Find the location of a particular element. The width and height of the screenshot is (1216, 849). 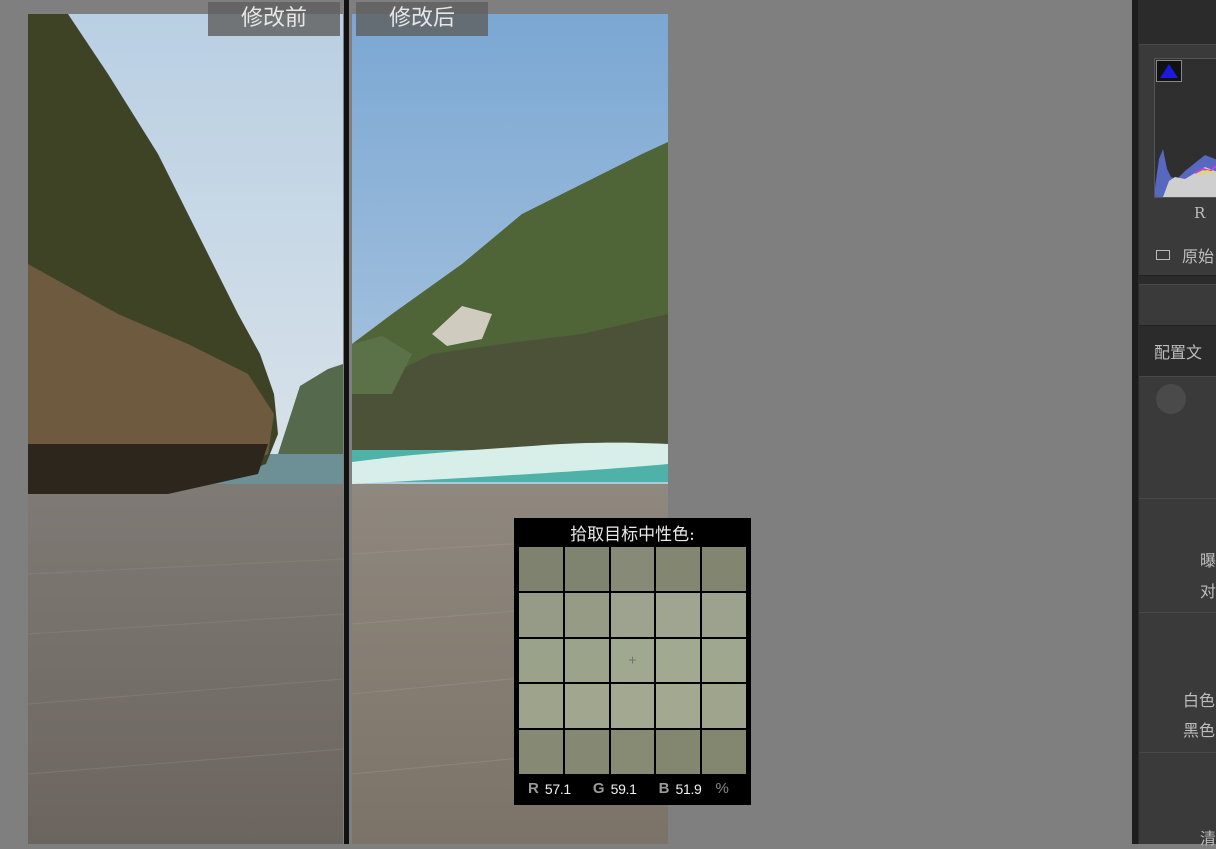

profile-browser-icon is located at coordinates (1171, 399).